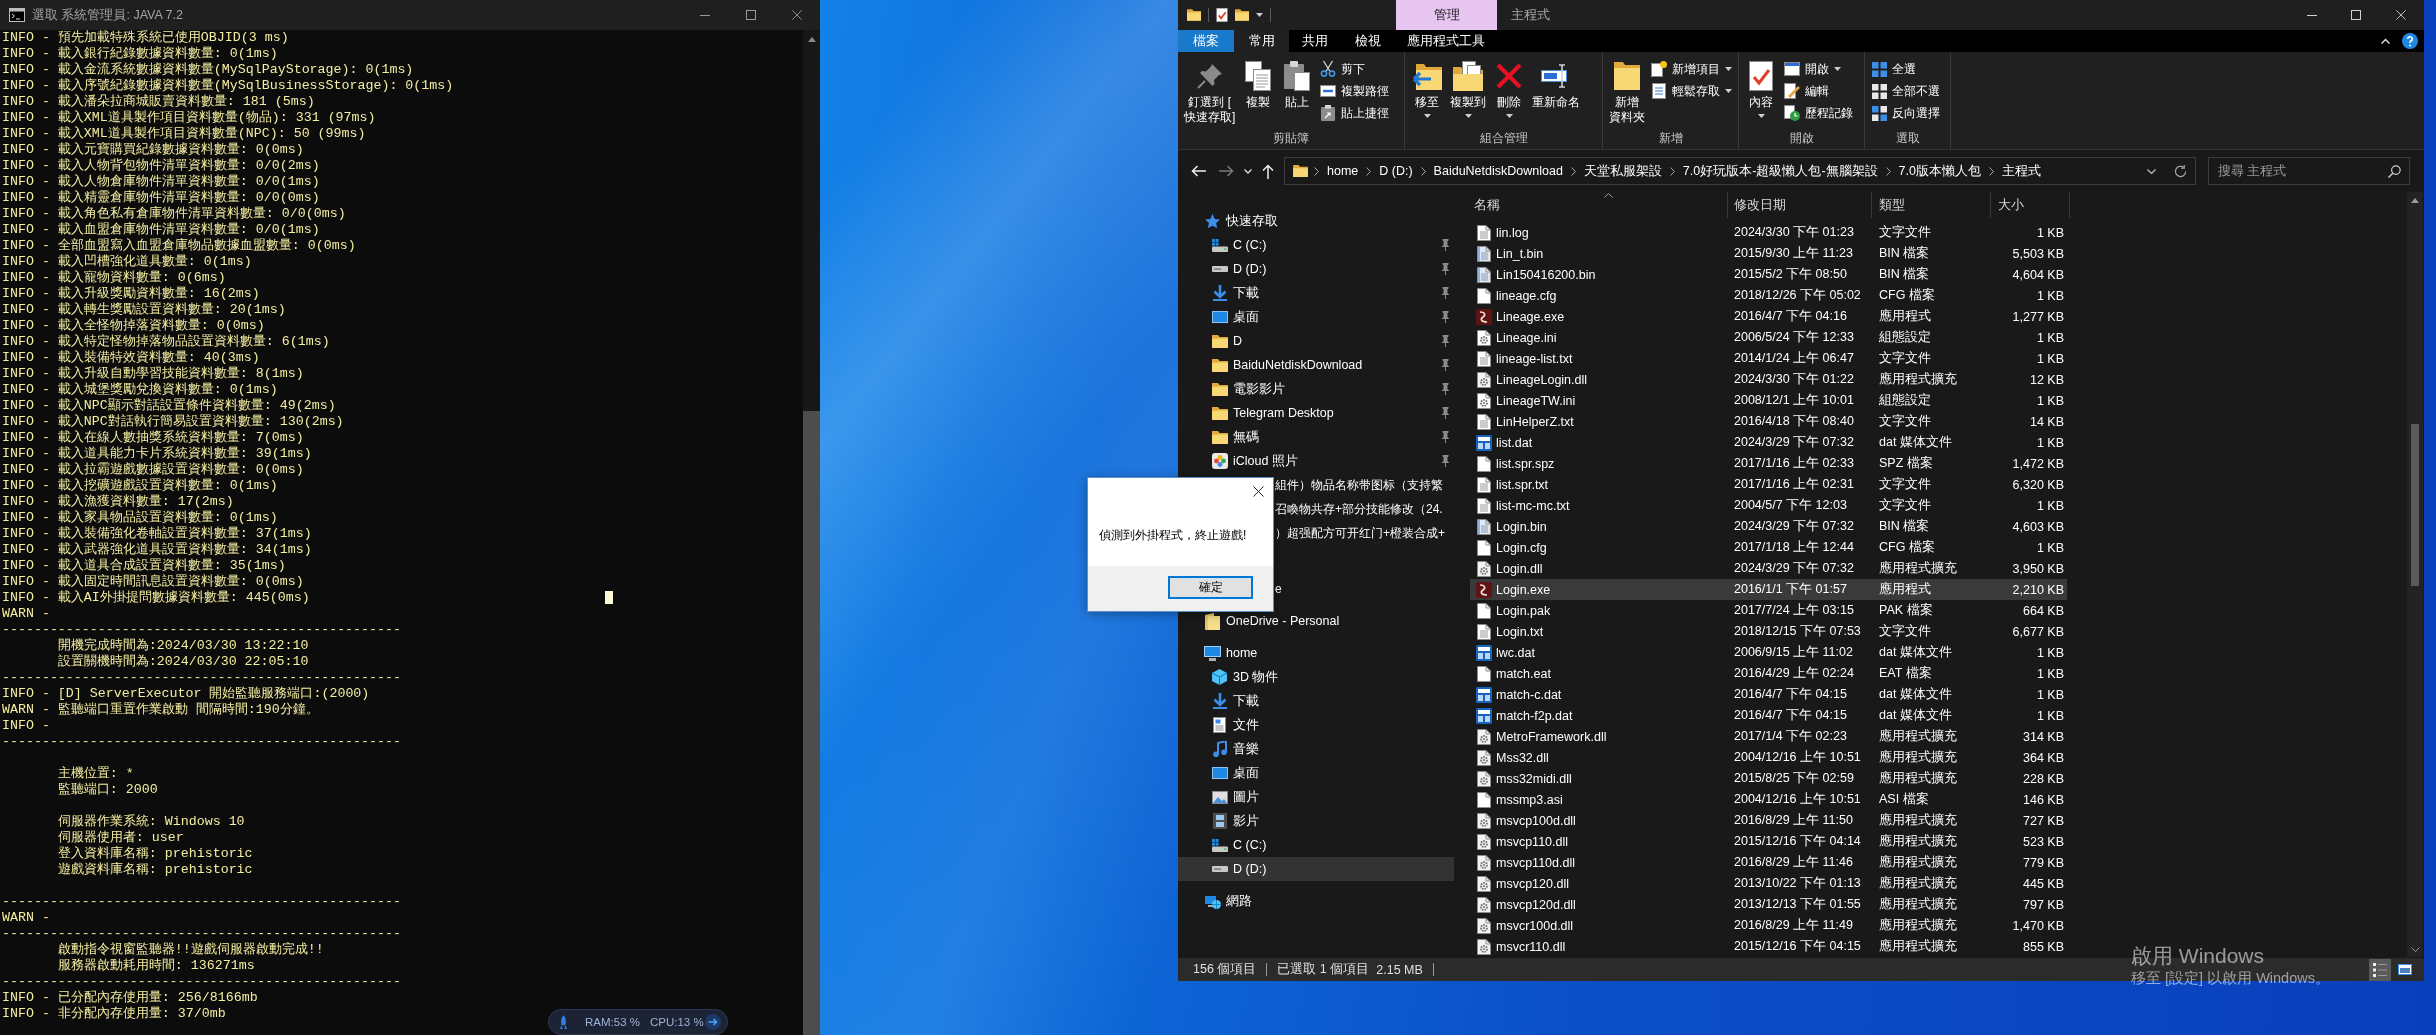 The width and height of the screenshot is (2436, 1035). Describe the element at coordinates (1768, 442) in the screenshot. I see `file-row: list.dat 2024/3/29 下午 07:32 dat 媒体文件 1 KB` at that location.